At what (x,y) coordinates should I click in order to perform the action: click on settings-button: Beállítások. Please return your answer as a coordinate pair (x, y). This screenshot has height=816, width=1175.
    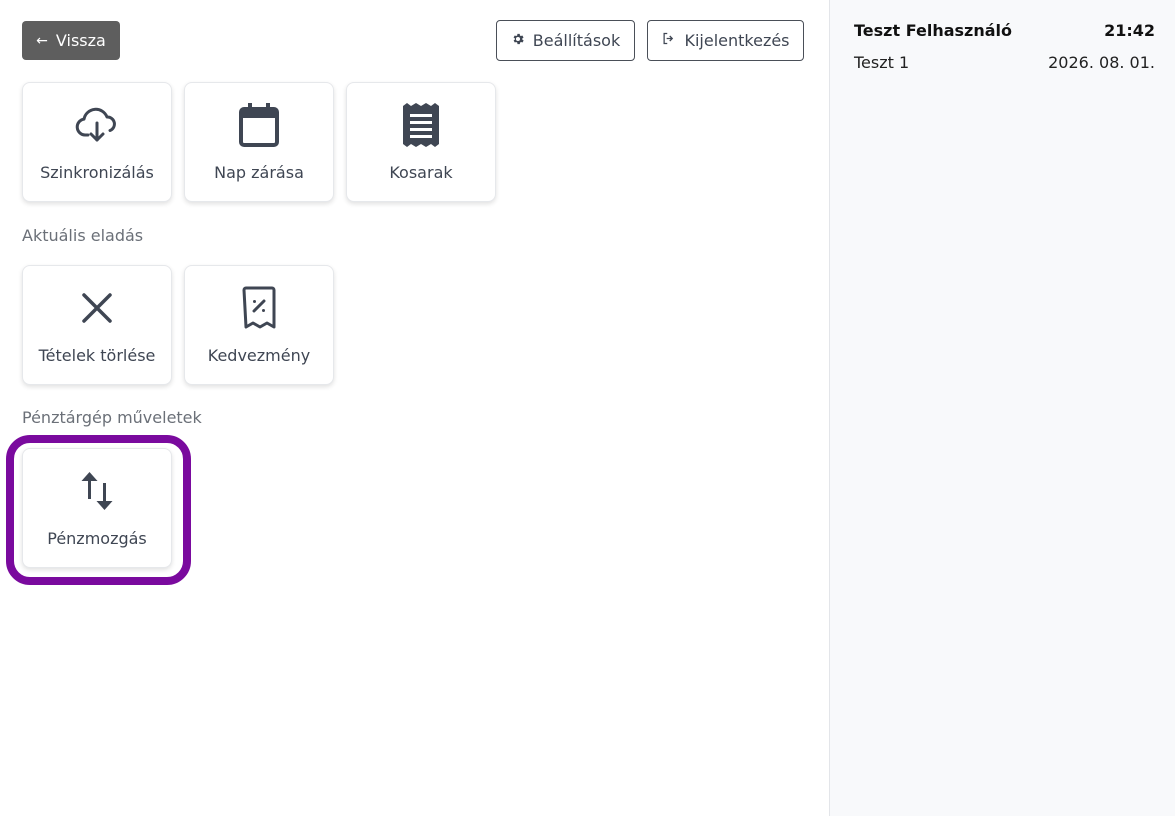
    Looking at the image, I should click on (565, 40).